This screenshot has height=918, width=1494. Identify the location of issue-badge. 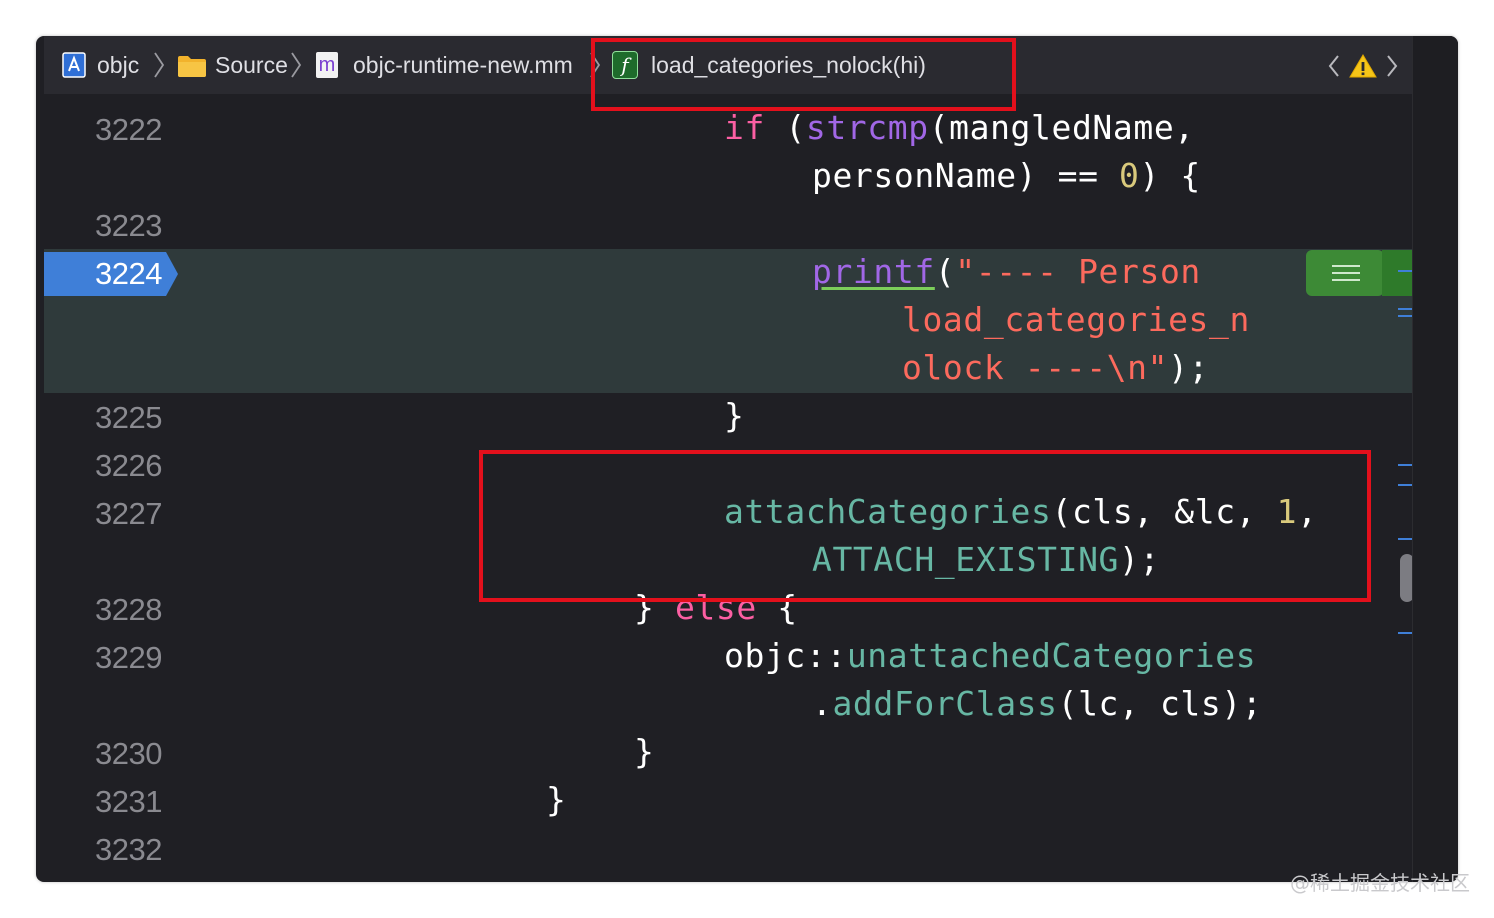
(1345, 273).